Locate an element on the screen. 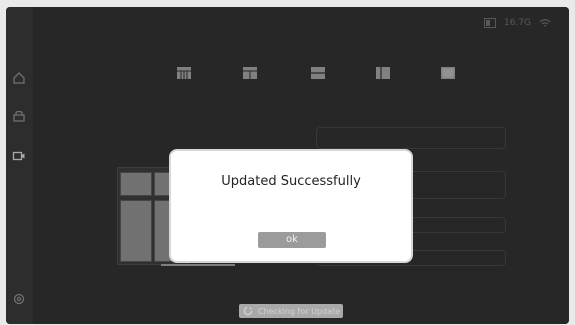 The width and height of the screenshot is (575, 325). dialog-title: Updated Successfully is located at coordinates (291, 181).